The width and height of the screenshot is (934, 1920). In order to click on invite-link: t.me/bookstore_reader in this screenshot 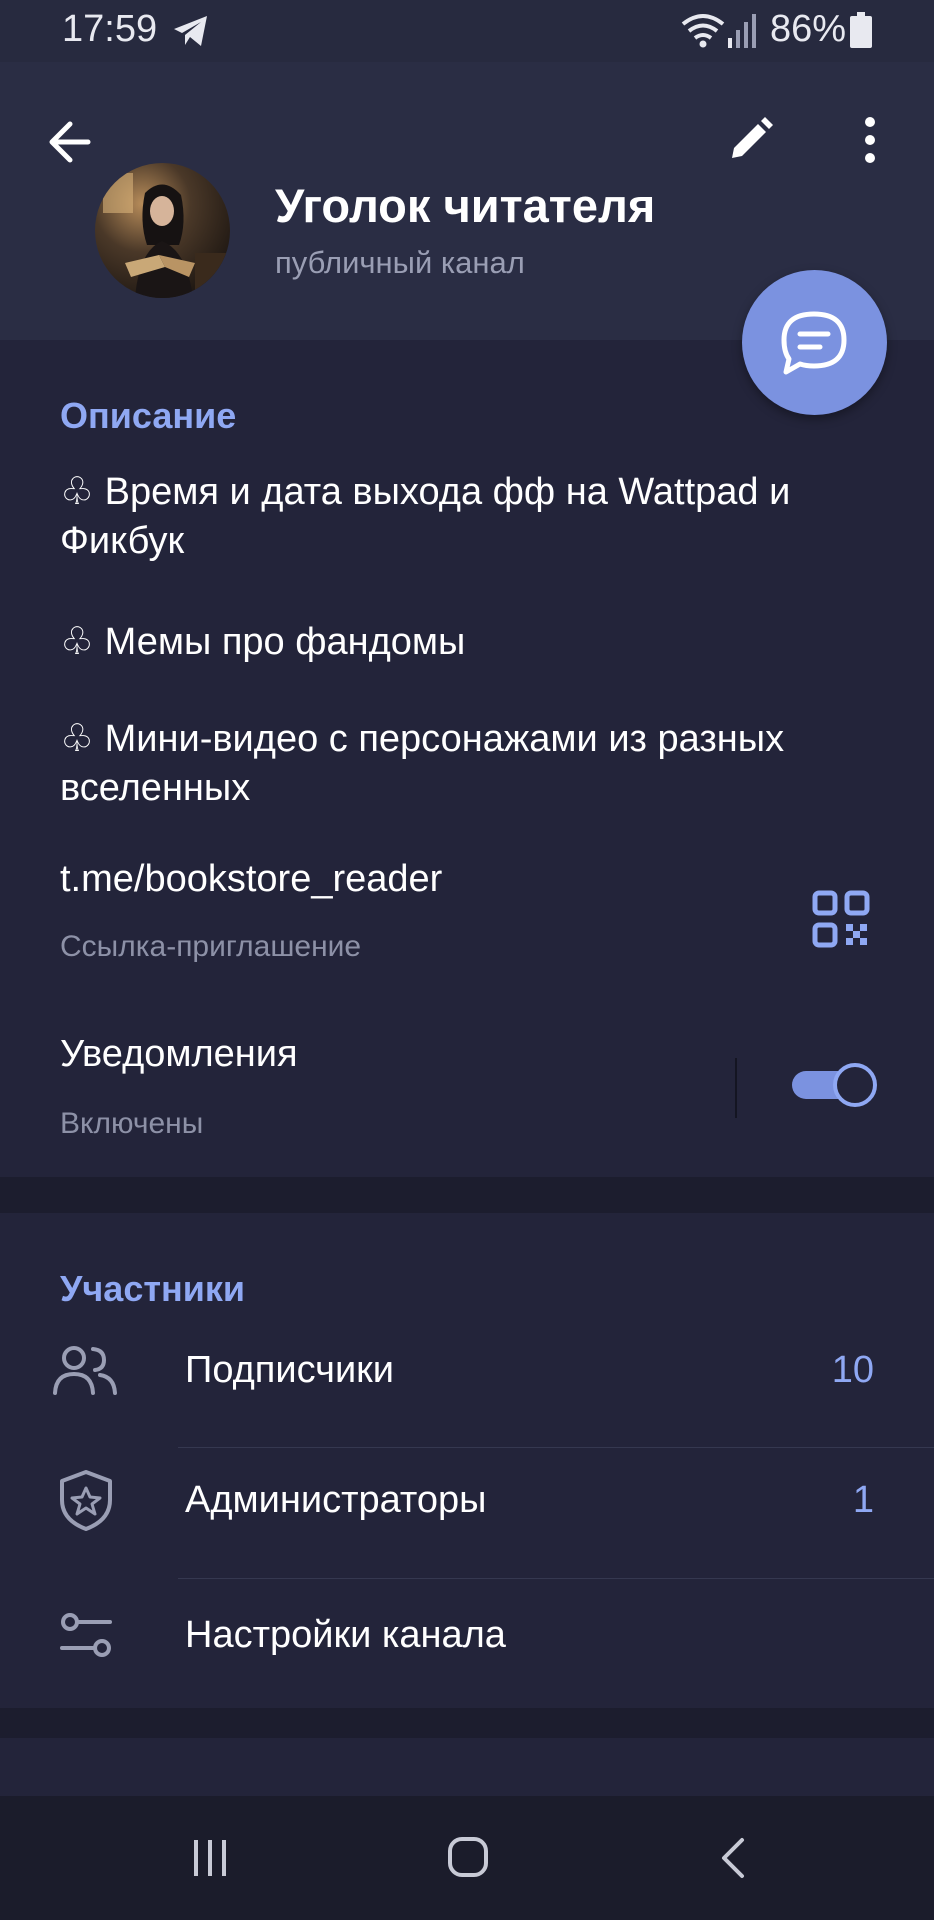, I will do `click(251, 879)`.